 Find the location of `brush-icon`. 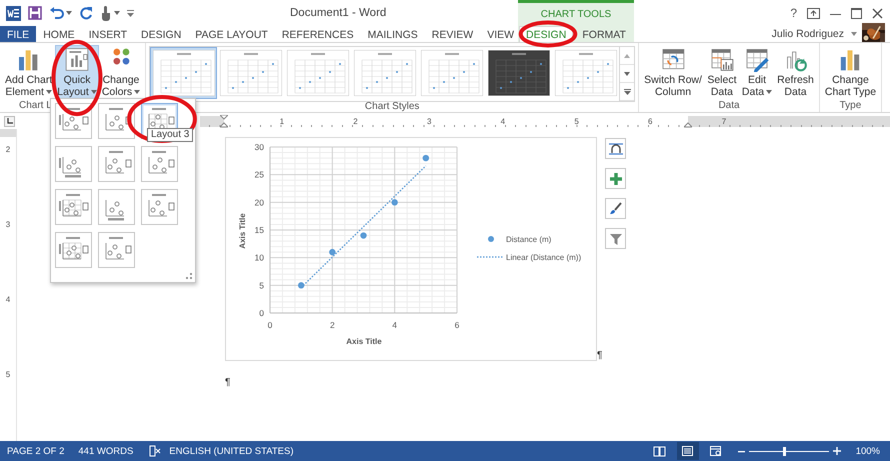

brush-icon is located at coordinates (615, 208).